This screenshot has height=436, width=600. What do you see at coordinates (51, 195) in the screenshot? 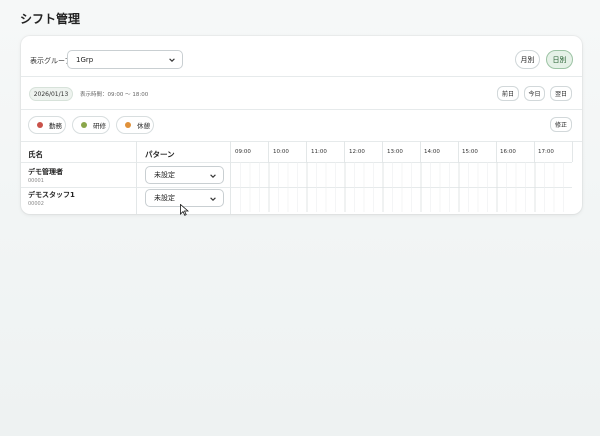
I see `employee-name: デモスタッフ1` at bounding box center [51, 195].